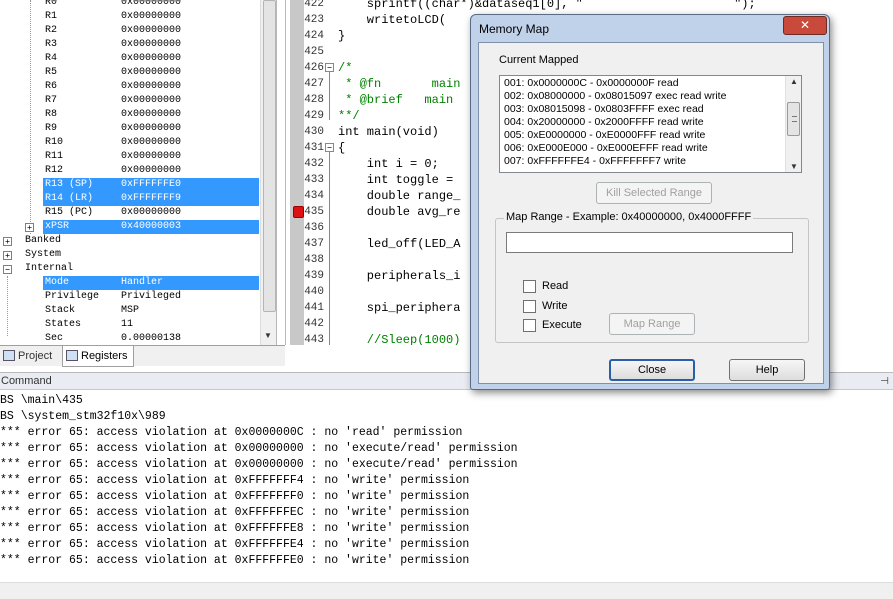 The width and height of the screenshot is (893, 599). What do you see at coordinates (51, 100) in the screenshot?
I see `register-name: R7` at bounding box center [51, 100].